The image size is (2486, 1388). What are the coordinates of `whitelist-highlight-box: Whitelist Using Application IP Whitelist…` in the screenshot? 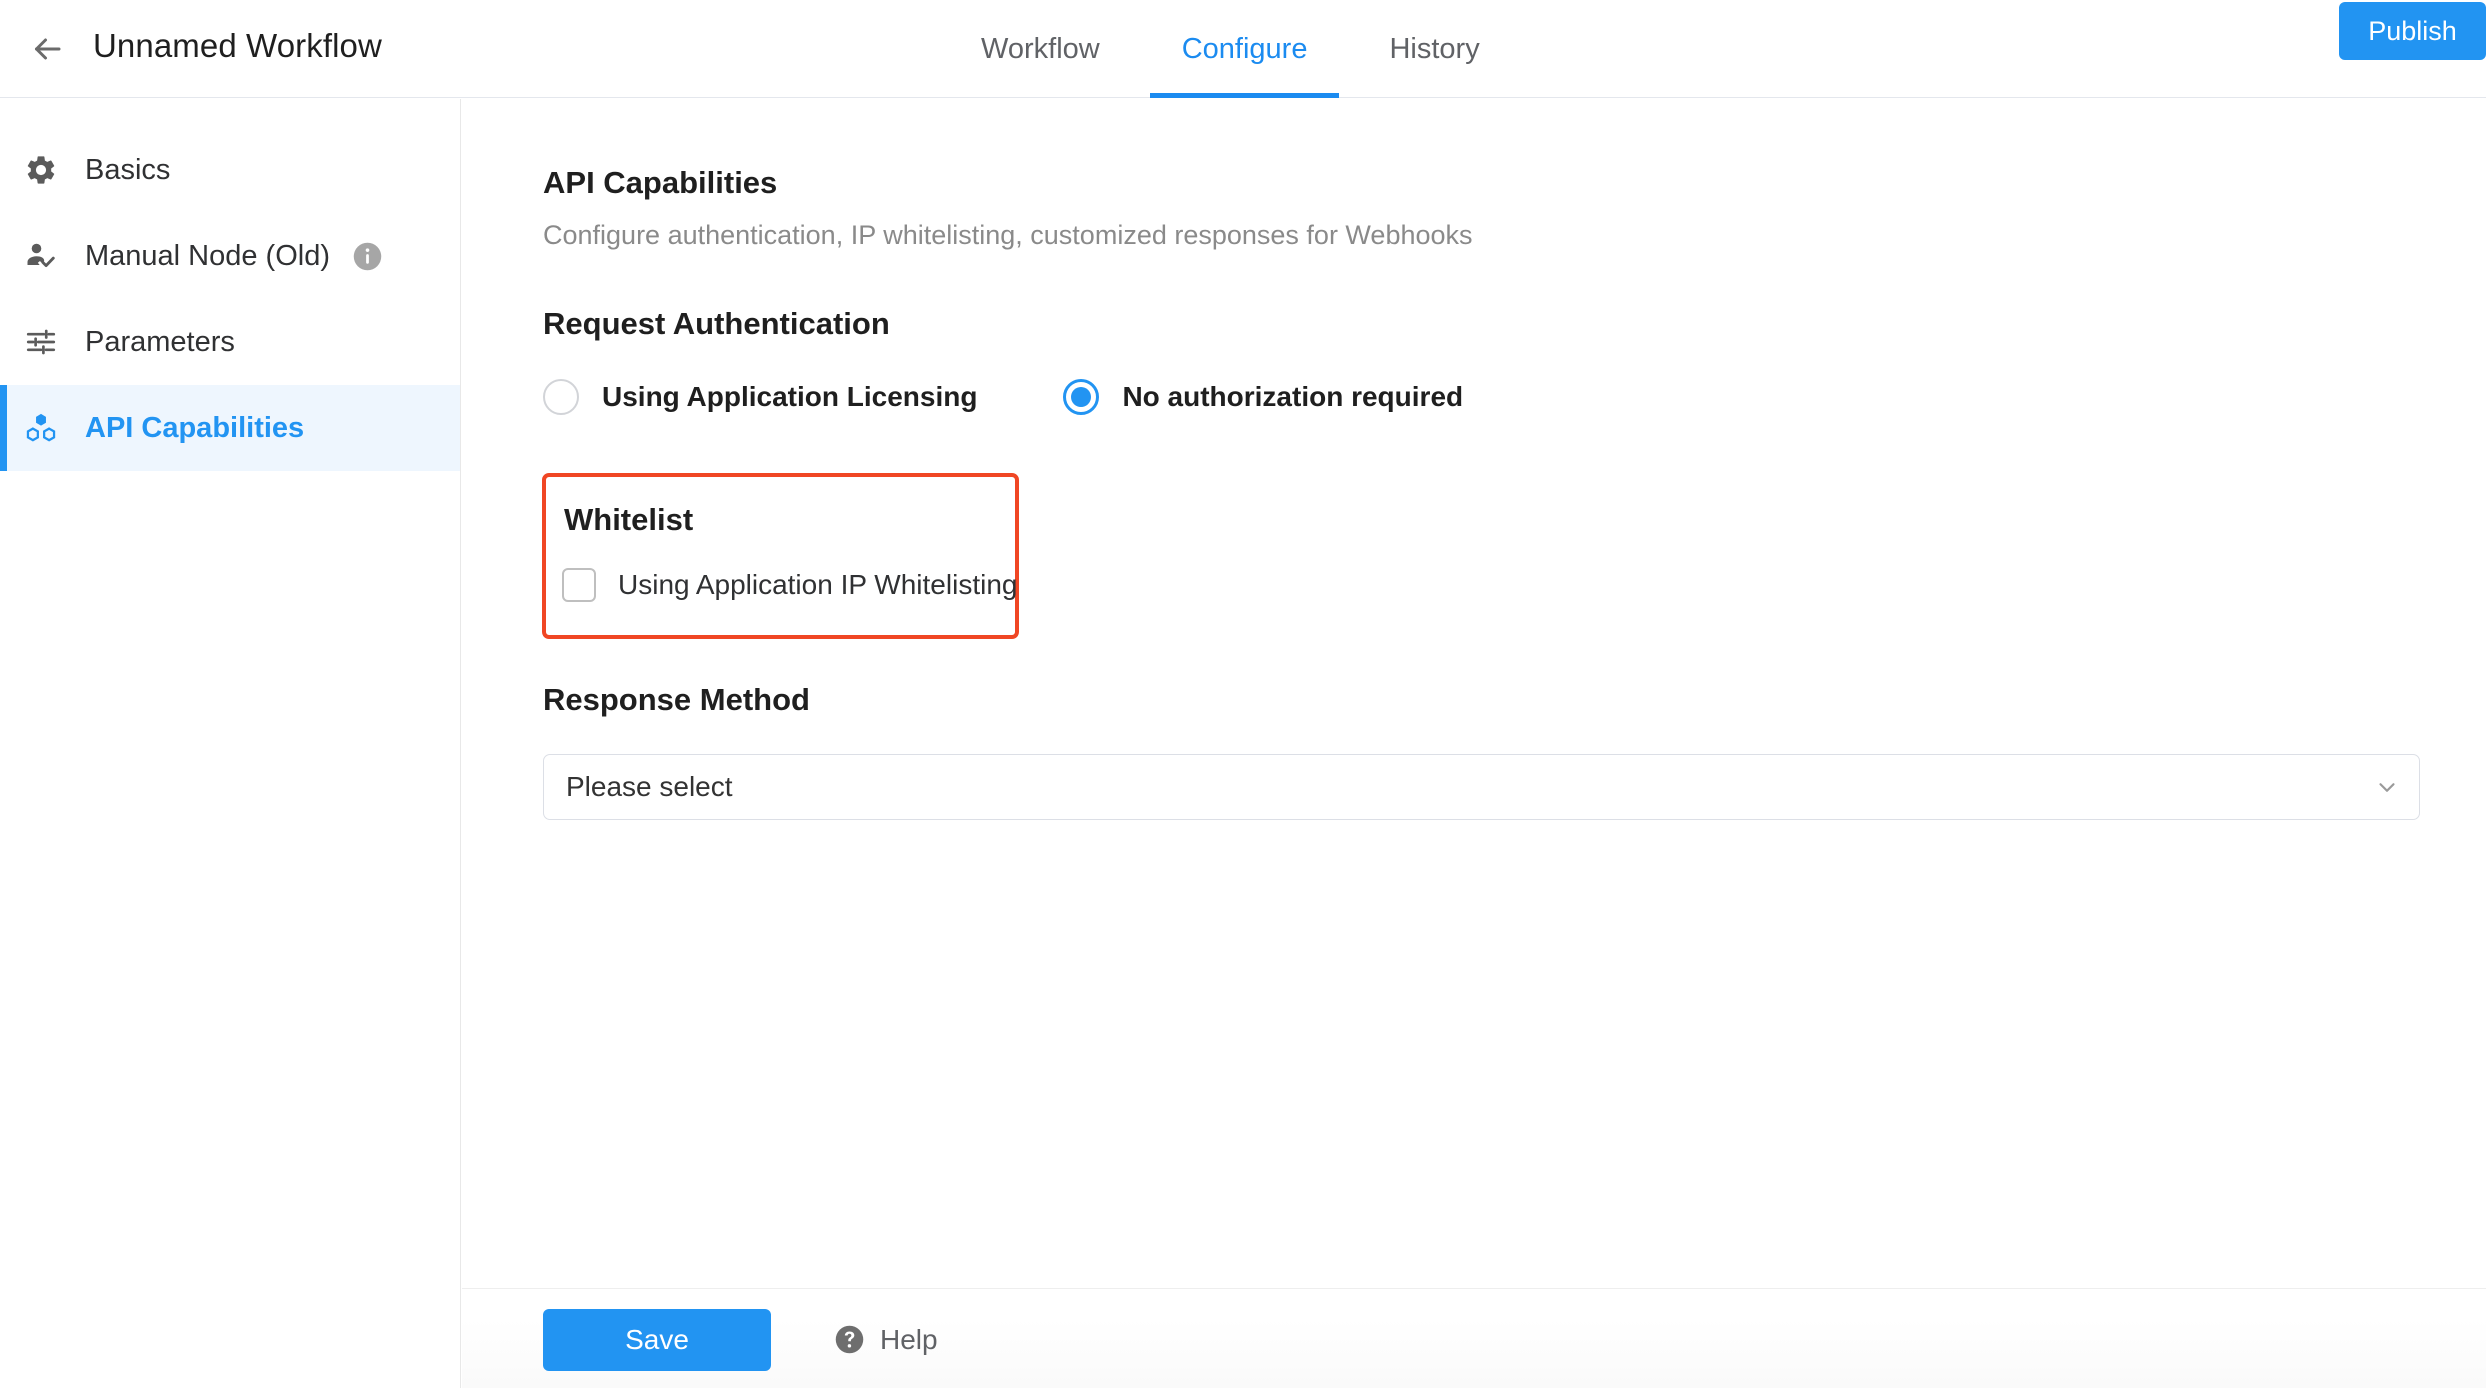 It's located at (780, 556).